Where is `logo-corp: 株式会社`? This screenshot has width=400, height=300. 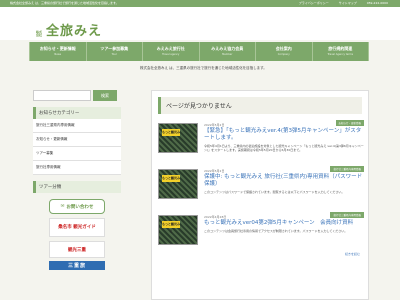
logo-corp: 株式会社 is located at coordinates (39, 33).